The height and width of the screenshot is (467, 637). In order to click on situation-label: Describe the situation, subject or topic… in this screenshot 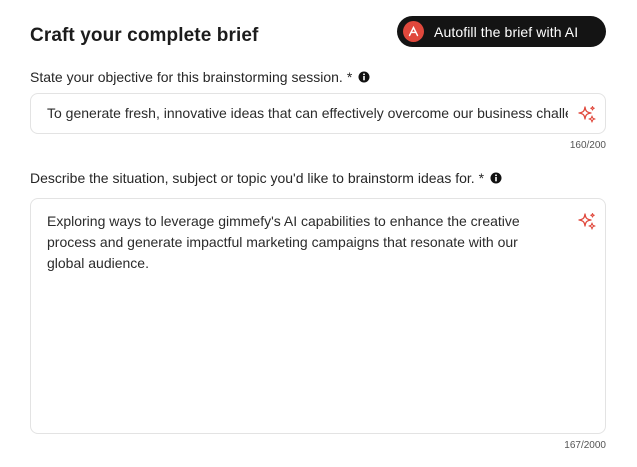, I will do `click(266, 178)`.